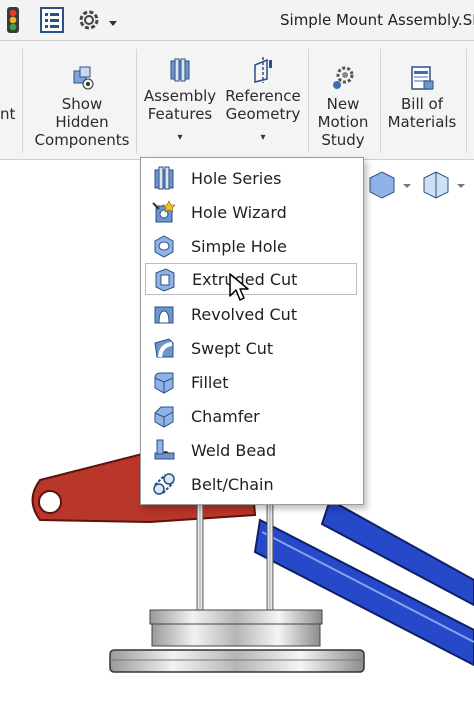  I want to click on menu-item-revolved-cut: Revolved Cut, so click(251, 314).